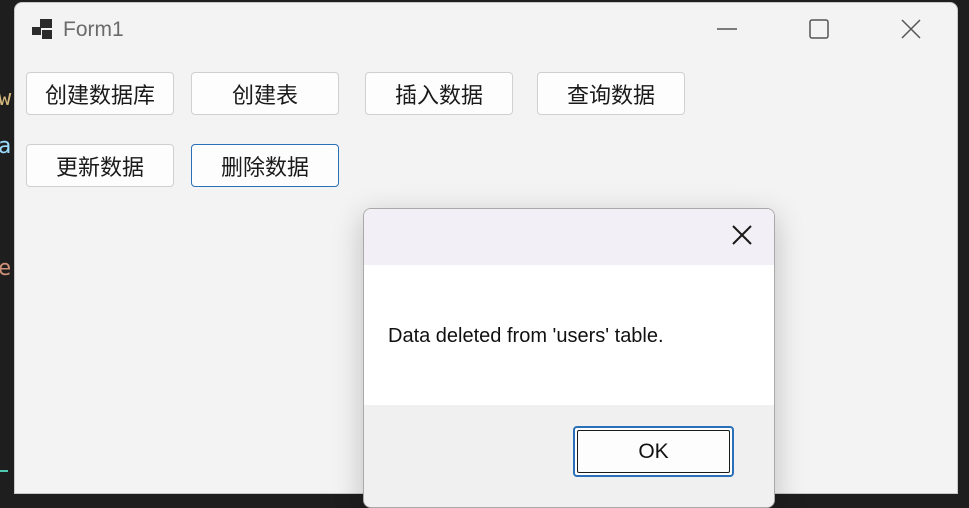 The height and width of the screenshot is (508, 969). I want to click on close-button, so click(911, 31).